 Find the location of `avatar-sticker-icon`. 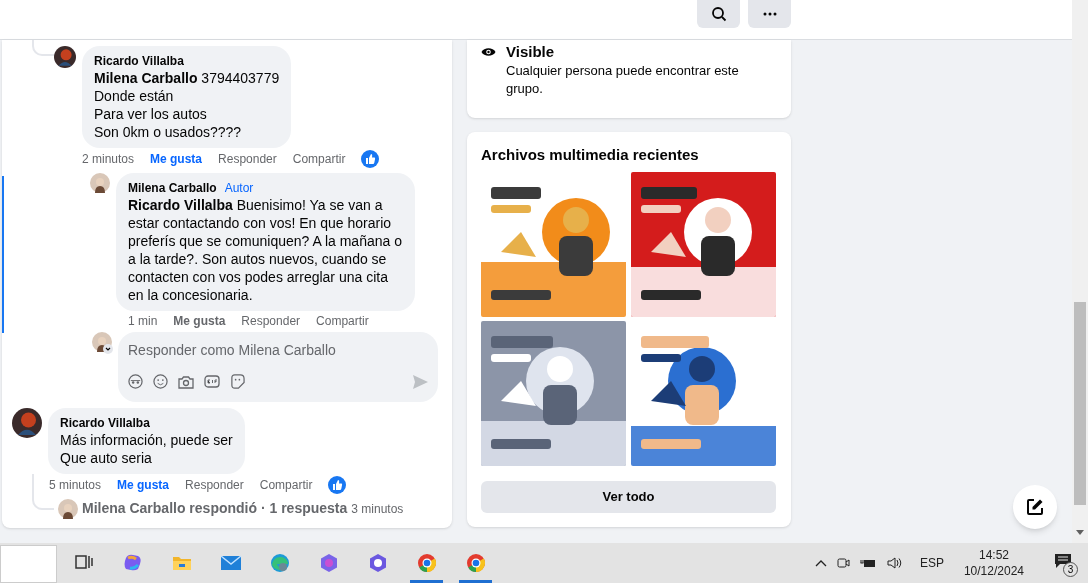

avatar-sticker-icon is located at coordinates (135, 381).